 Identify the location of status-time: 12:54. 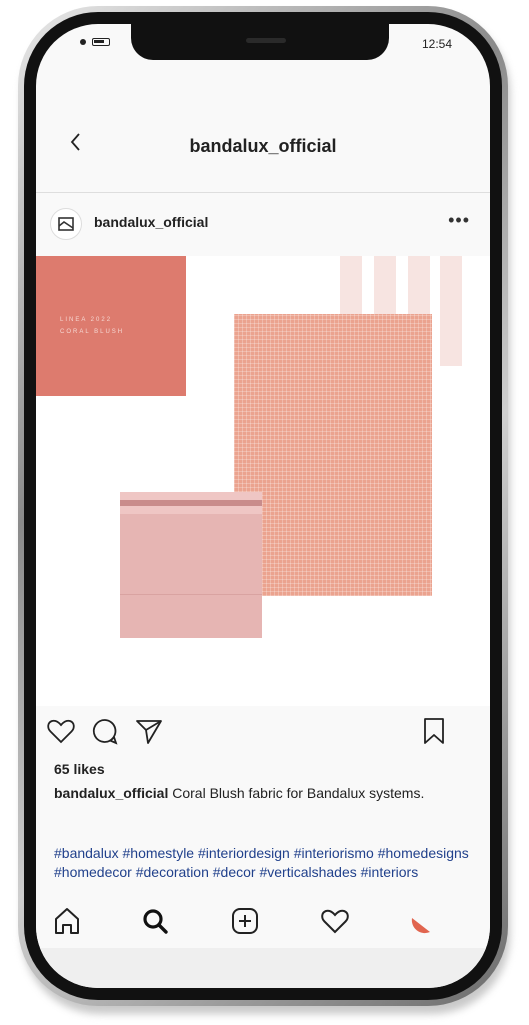
(436, 44).